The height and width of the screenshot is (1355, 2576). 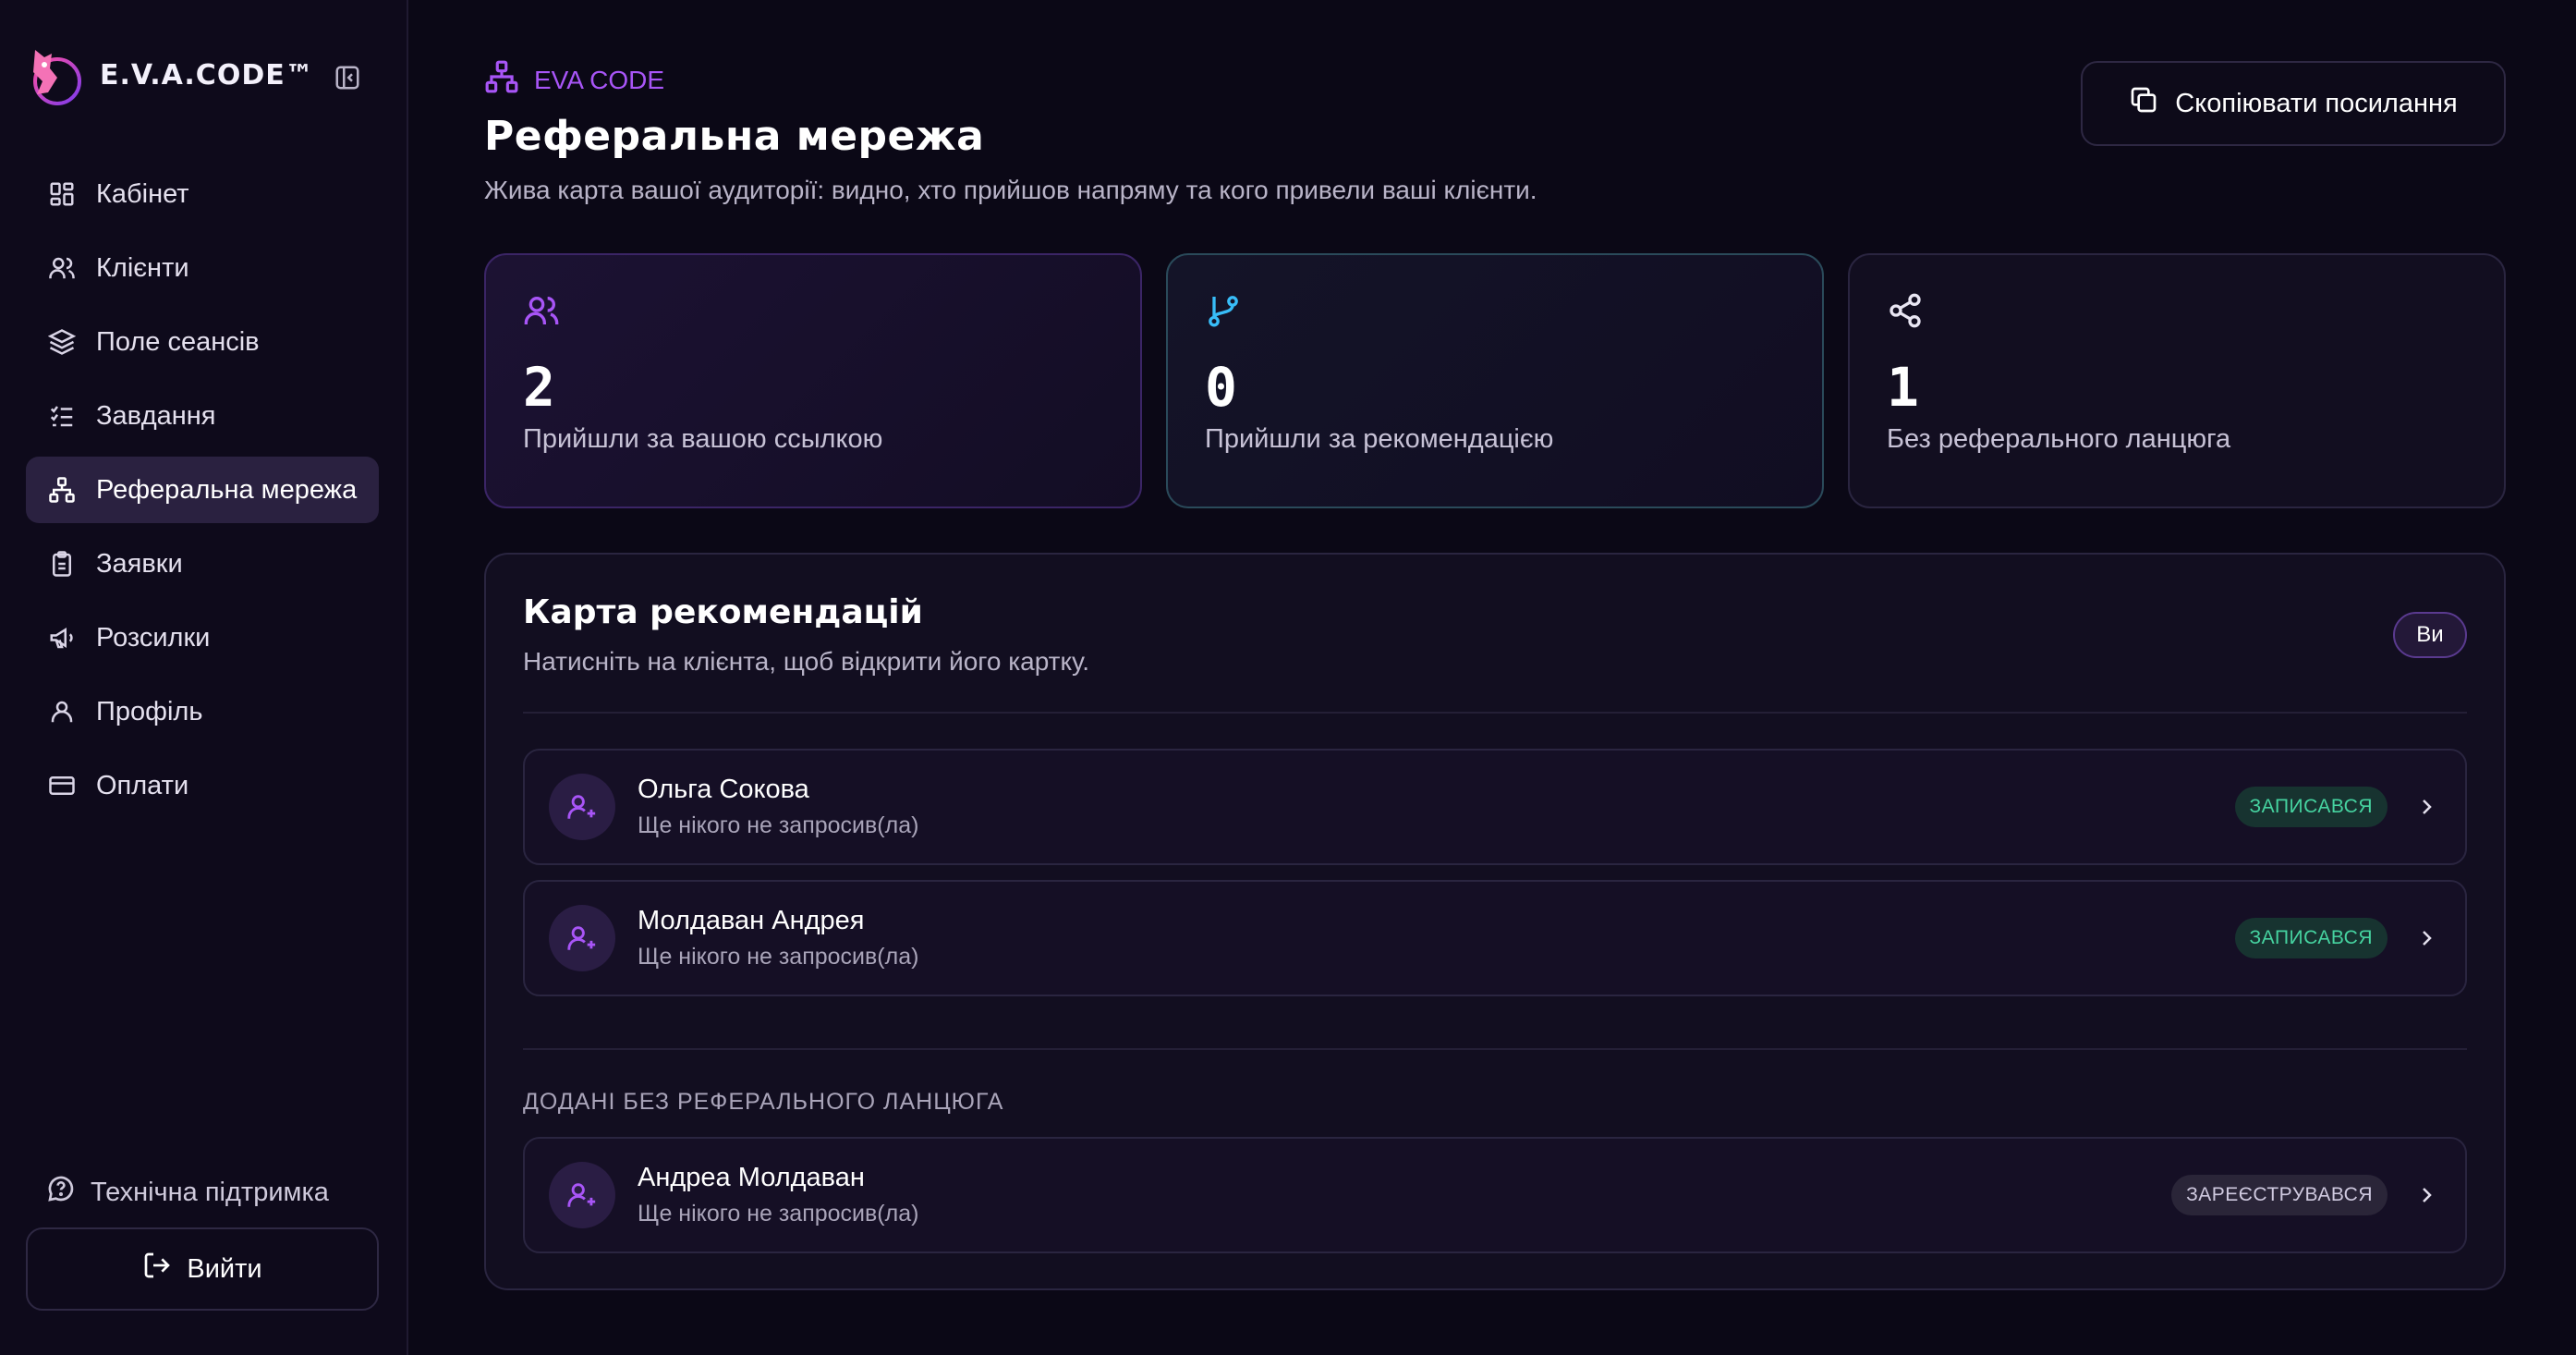 I want to click on sidebar-item-cabinet: Кабінет, so click(x=202, y=194).